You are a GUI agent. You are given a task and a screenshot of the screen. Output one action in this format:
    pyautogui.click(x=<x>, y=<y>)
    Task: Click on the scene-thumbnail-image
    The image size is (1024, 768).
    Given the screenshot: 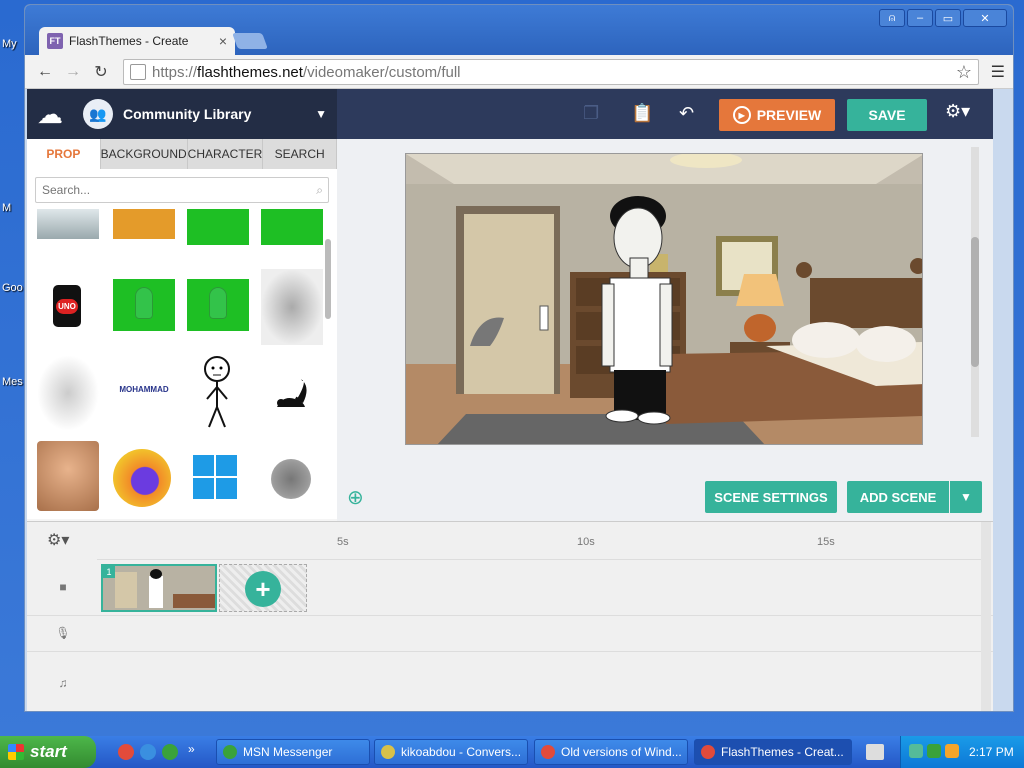 What is the action you would take?
    pyautogui.click(x=159, y=588)
    